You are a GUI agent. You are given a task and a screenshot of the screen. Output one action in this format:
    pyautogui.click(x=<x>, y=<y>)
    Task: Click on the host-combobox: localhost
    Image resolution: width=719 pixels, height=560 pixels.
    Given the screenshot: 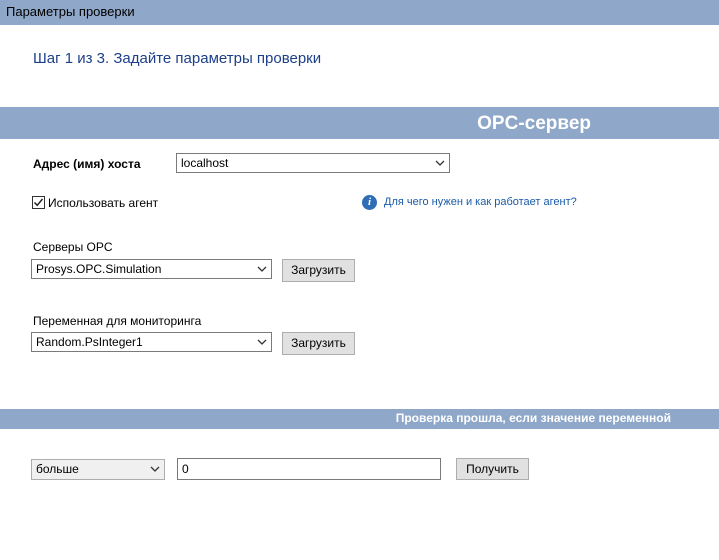 What is the action you would take?
    pyautogui.click(x=313, y=163)
    